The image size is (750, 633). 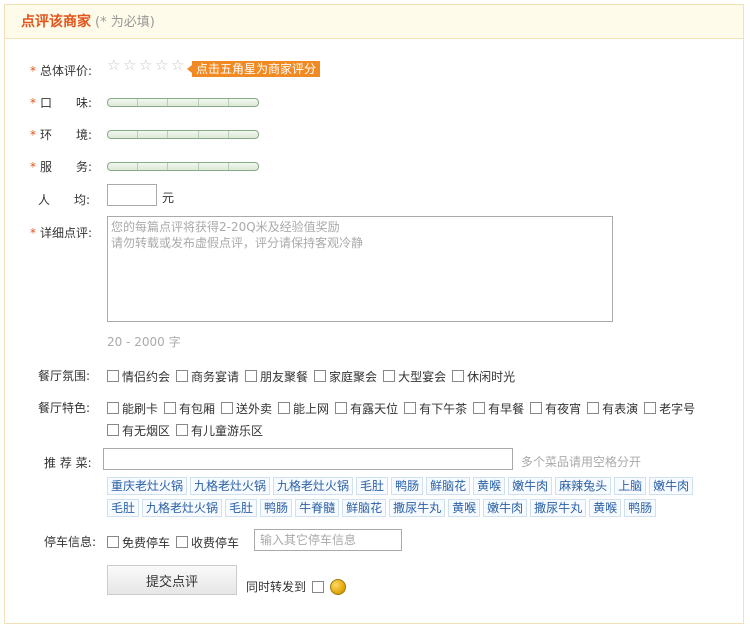 What do you see at coordinates (207, 542) in the screenshot?
I see `parking-option: 收费停车` at bounding box center [207, 542].